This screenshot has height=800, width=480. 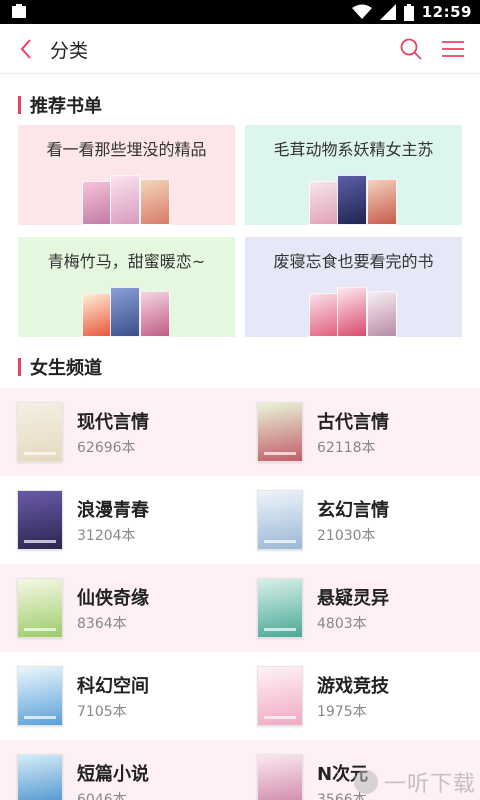 What do you see at coordinates (113, 422) in the screenshot?
I see `category-name: 现代言情` at bounding box center [113, 422].